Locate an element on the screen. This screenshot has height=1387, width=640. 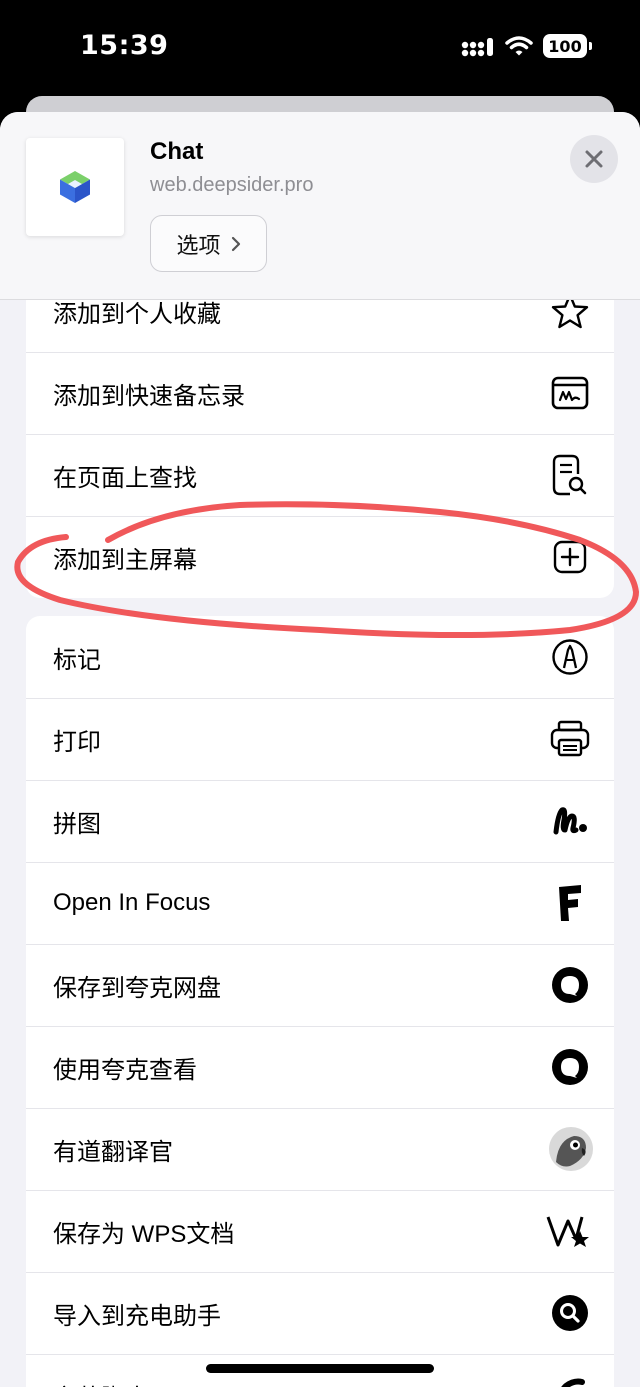
freeform-icon is located at coordinates (570, 821).